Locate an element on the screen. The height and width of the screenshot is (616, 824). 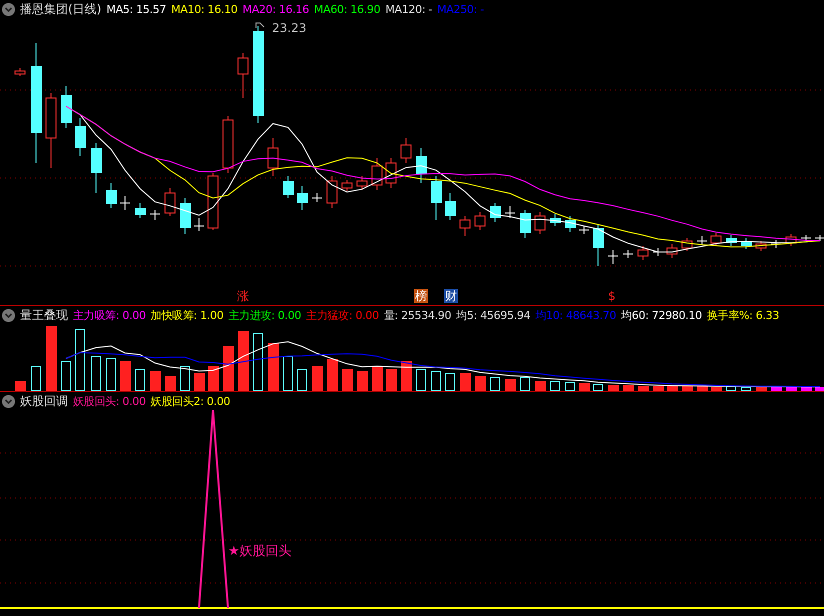
panel-title: 播恩集团(日线) is located at coordinates (61, 9).